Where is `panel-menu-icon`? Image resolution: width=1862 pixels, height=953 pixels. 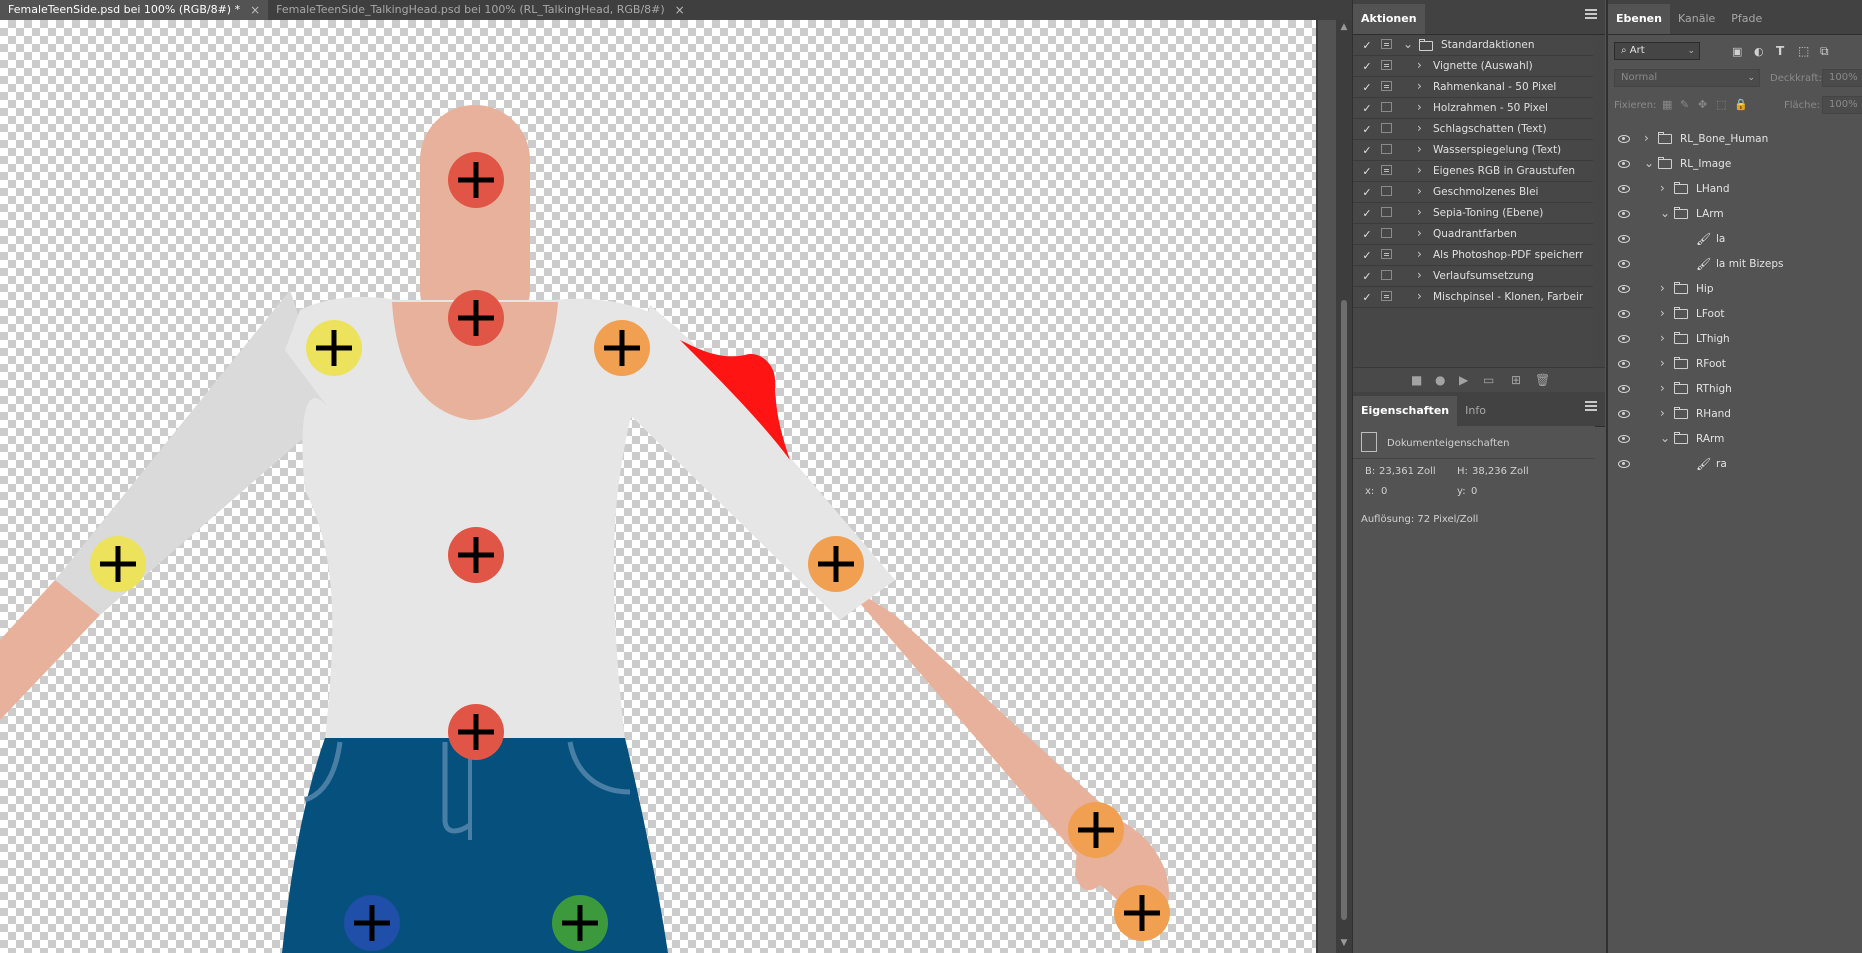
panel-menu-icon is located at coordinates (1591, 407).